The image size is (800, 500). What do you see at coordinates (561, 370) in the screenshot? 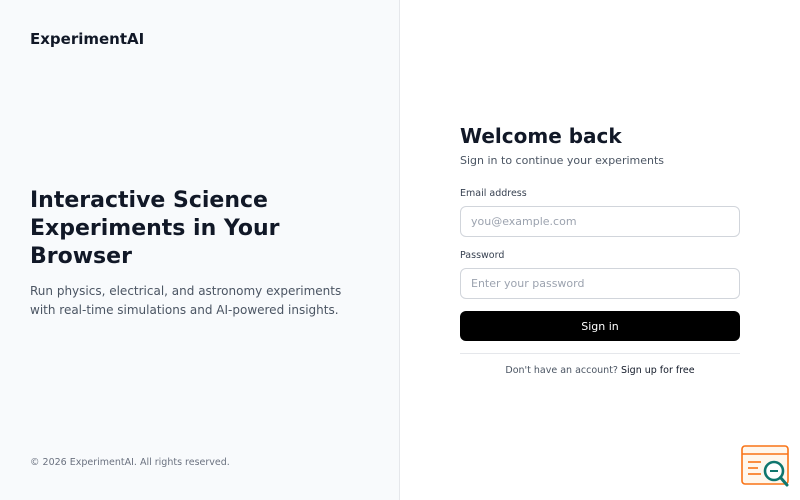
I see `signup-prompt: Don't have an account?` at bounding box center [561, 370].